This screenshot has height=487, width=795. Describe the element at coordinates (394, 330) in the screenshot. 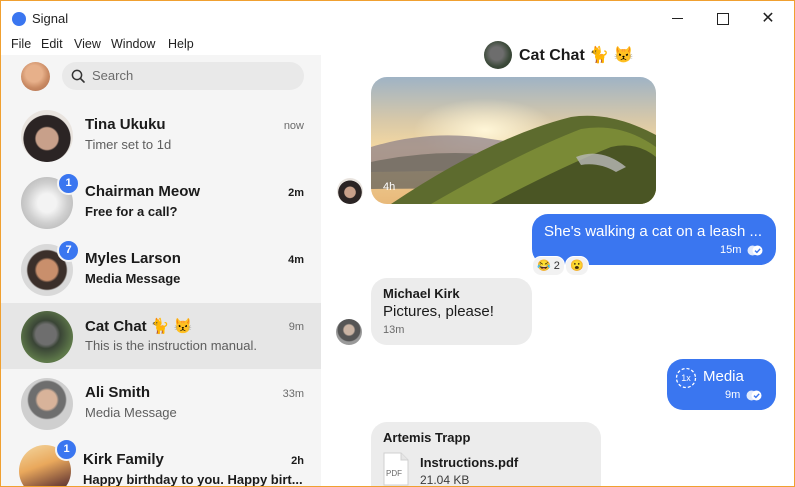

I see `message-time: 13m` at that location.